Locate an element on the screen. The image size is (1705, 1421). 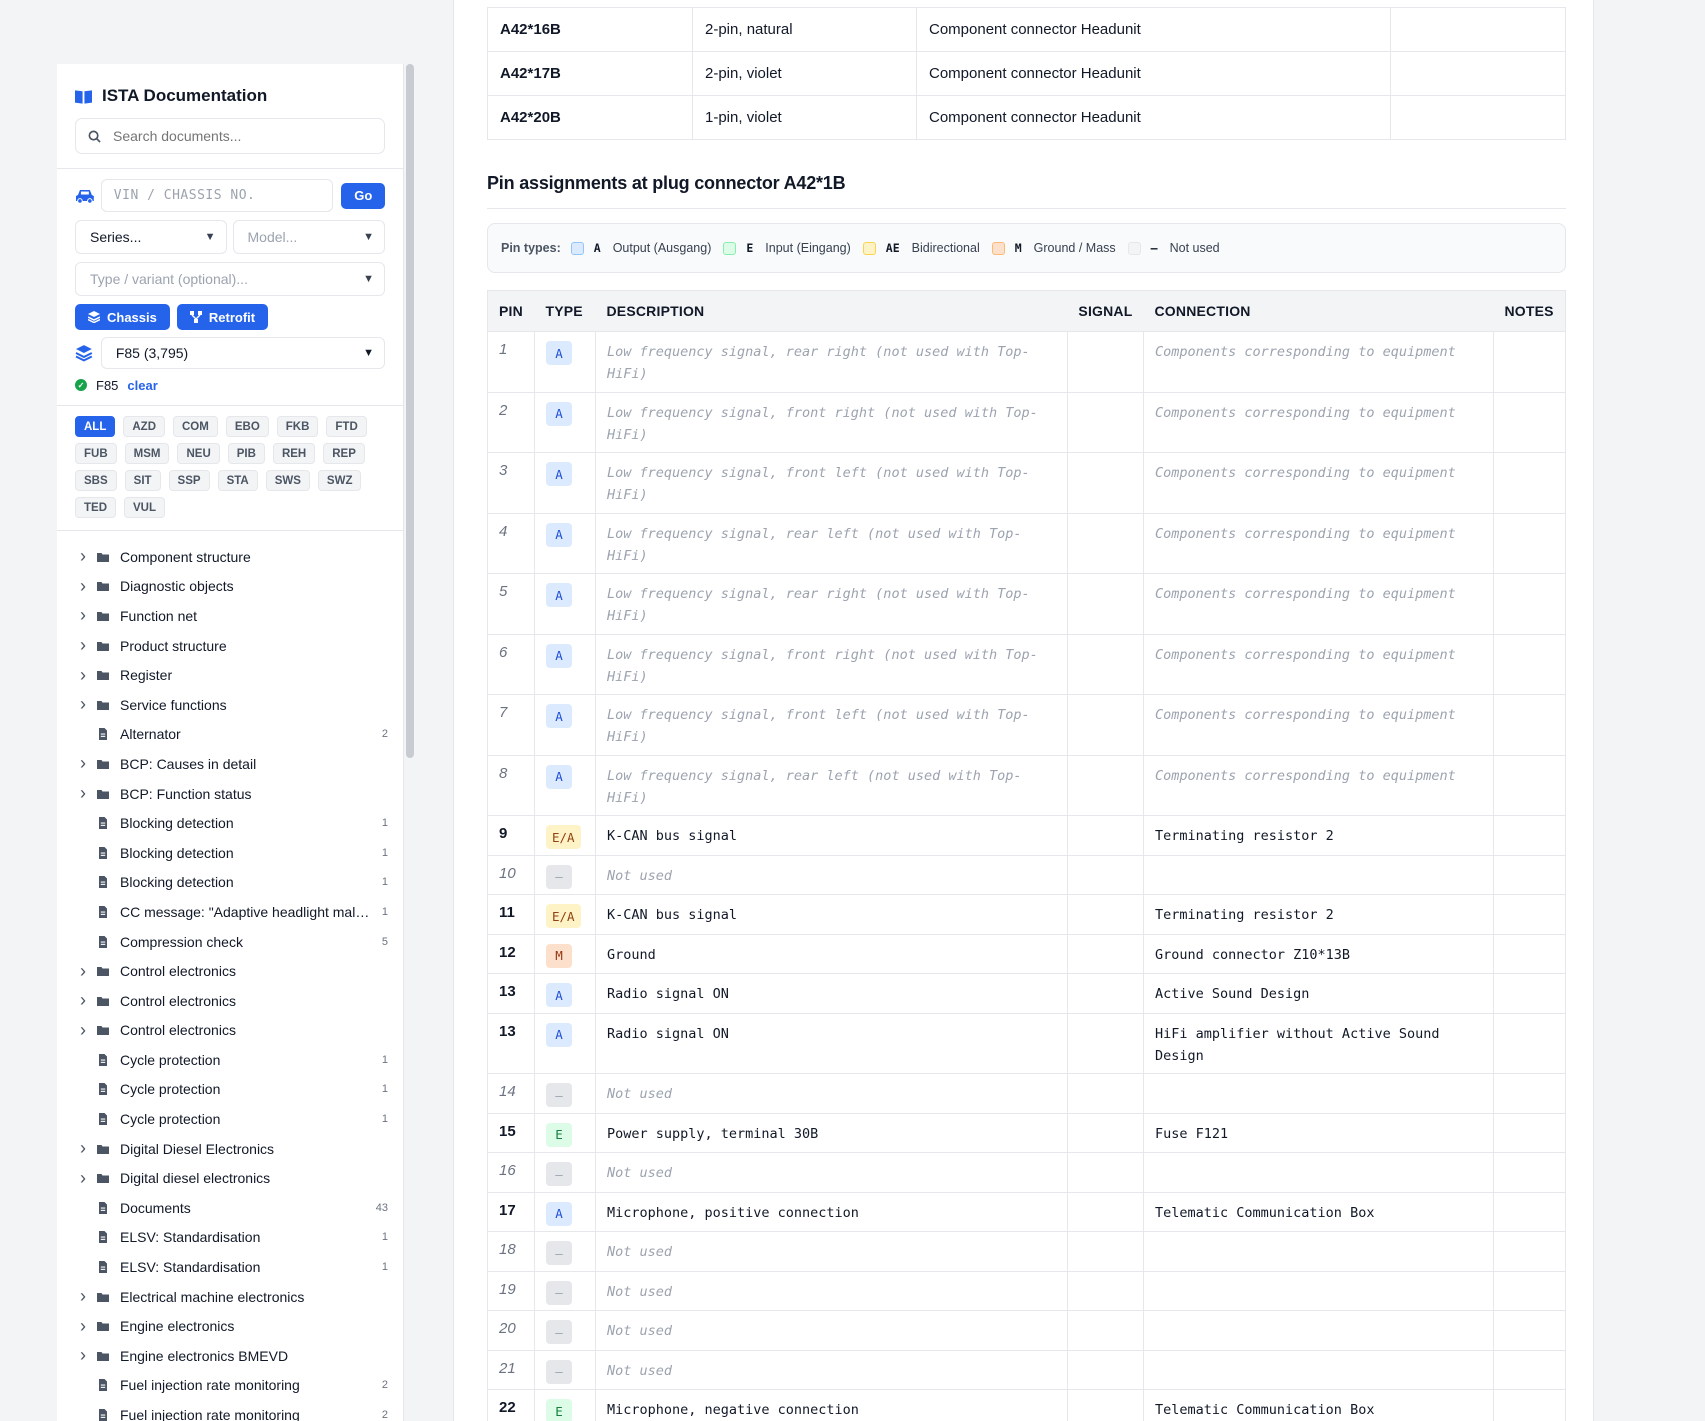
tree-folder: › Service functions is located at coordinates (230, 705).